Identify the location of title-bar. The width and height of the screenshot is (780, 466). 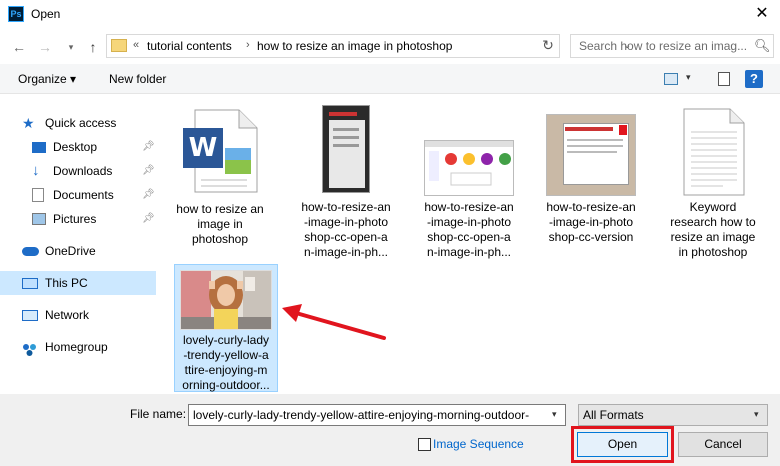
(390, 15).